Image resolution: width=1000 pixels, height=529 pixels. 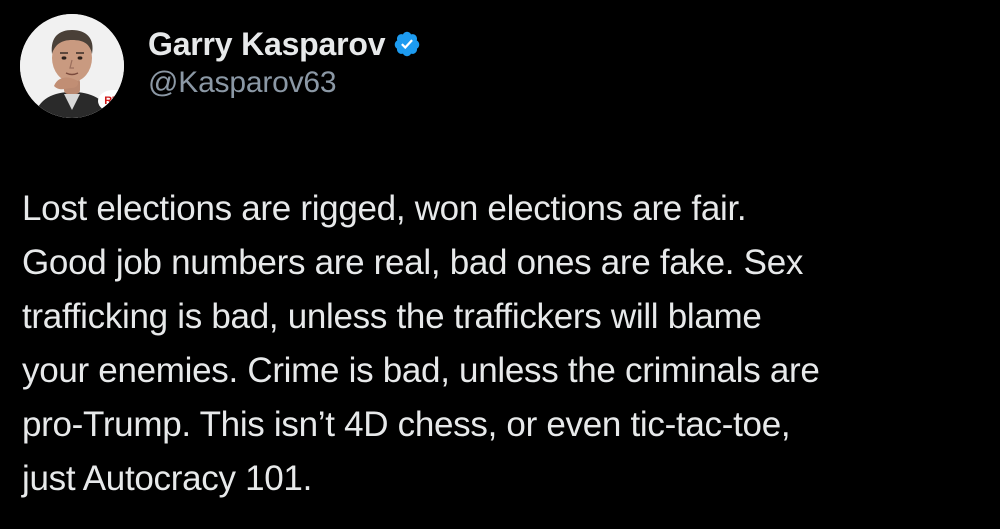 What do you see at coordinates (407, 44) in the screenshot?
I see `verified-badge-icon` at bounding box center [407, 44].